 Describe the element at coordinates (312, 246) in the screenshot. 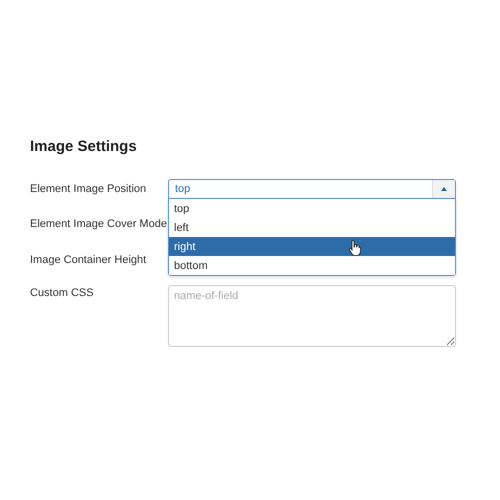

I see `dropdown-option: right` at that location.